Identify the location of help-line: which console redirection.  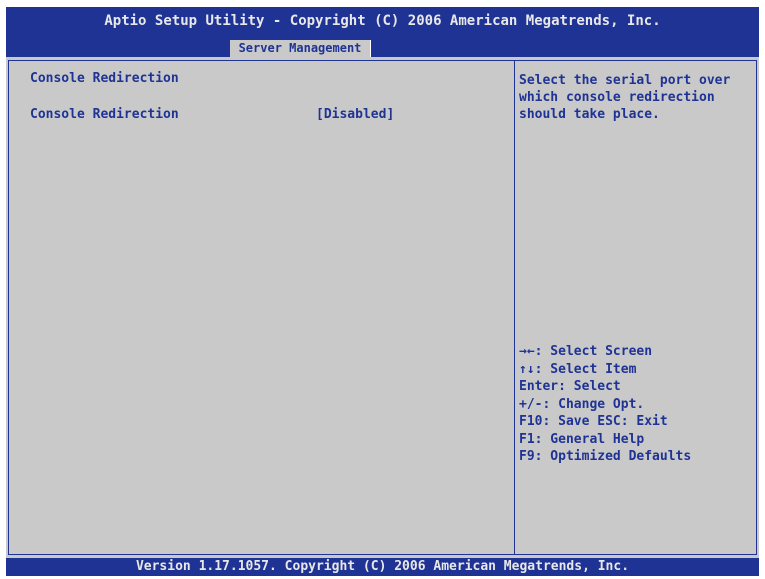
(617, 97).